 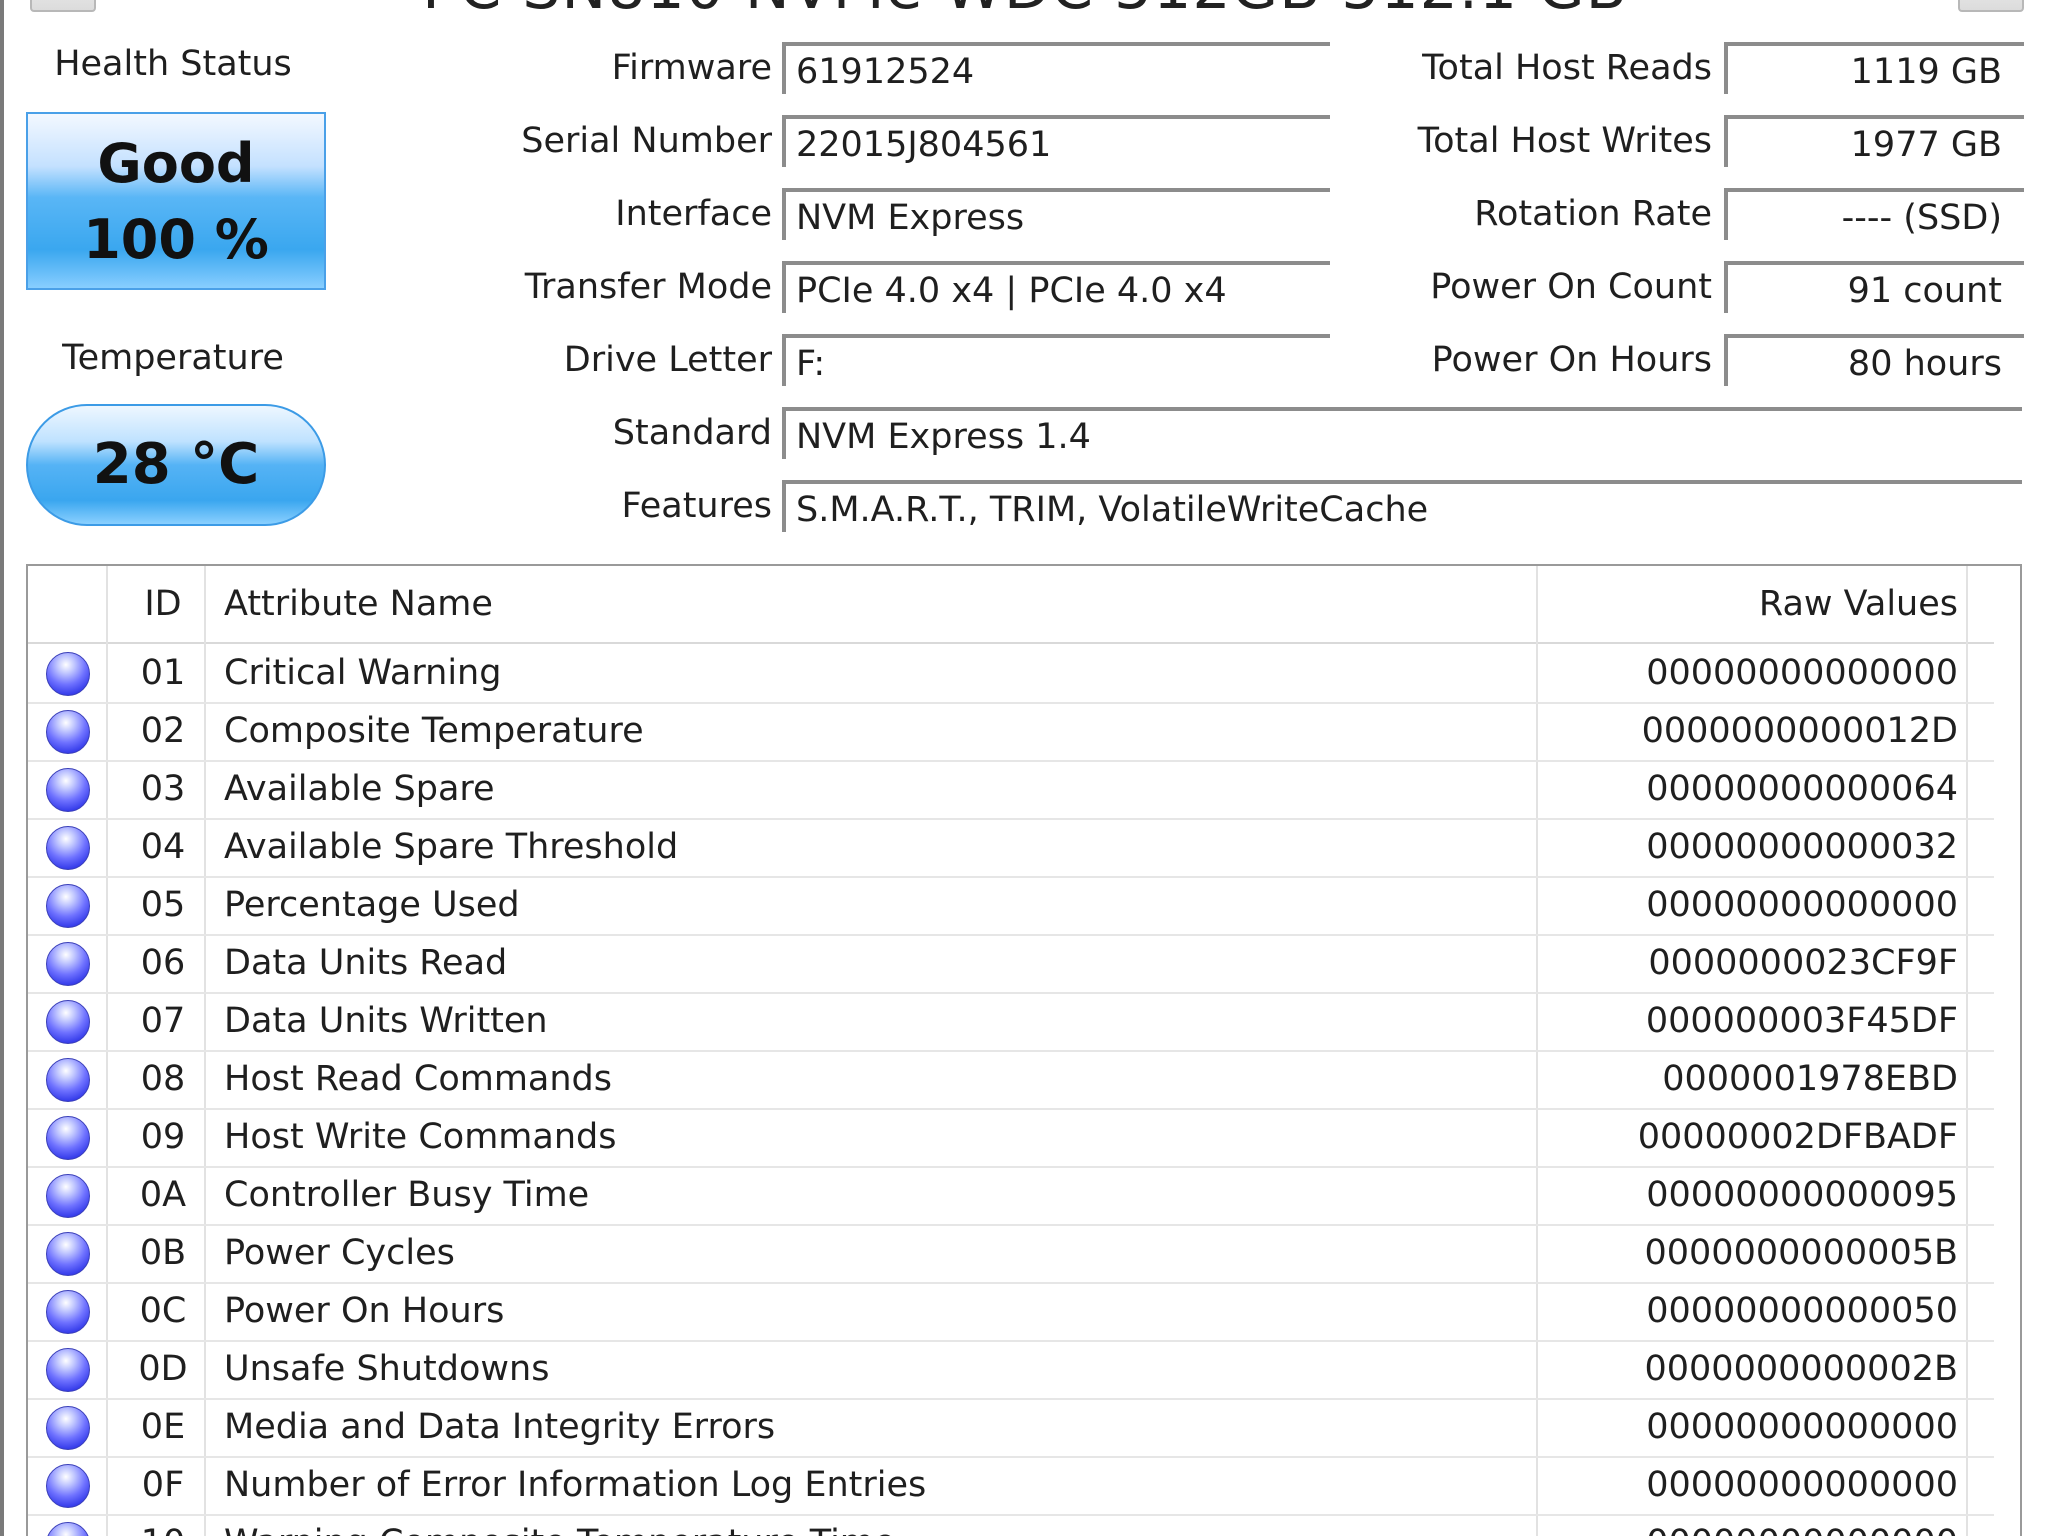 I want to click on table-header: ID Attribute Name Raw Values, so click(x=1011, y=605).